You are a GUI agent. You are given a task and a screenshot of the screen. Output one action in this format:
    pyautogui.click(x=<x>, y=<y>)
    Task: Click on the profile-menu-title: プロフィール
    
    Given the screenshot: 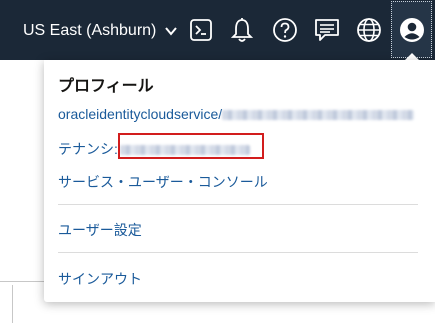 What is the action you would take?
    pyautogui.click(x=106, y=86)
    